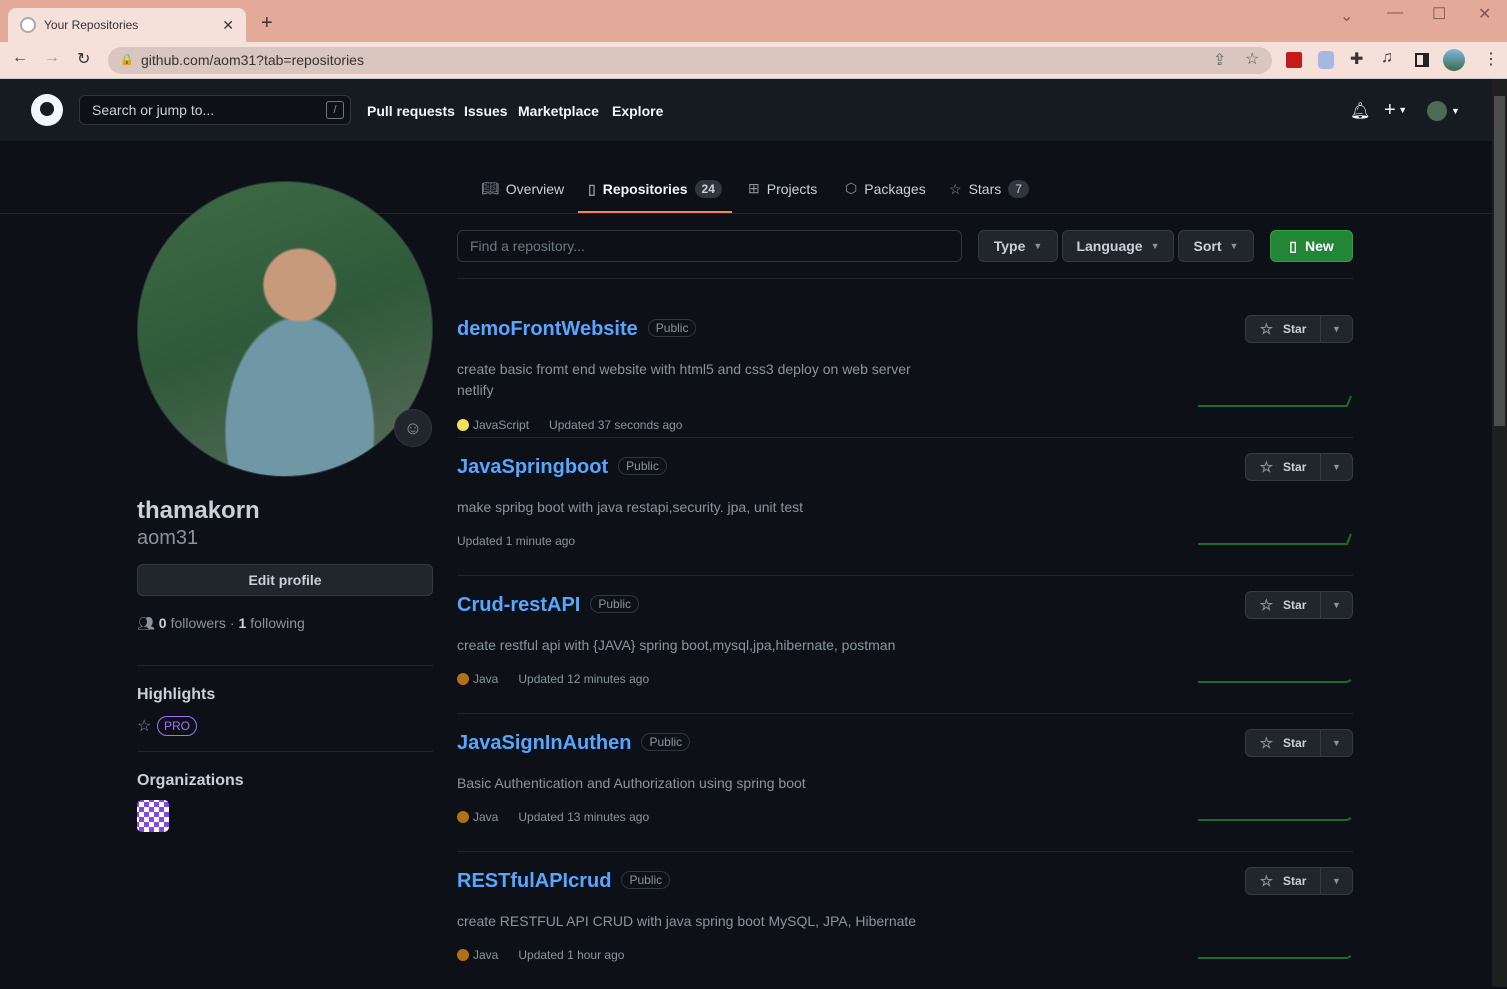 The height and width of the screenshot is (989, 1507). I want to click on tab-projects: ⊞ Projects, so click(782, 188).